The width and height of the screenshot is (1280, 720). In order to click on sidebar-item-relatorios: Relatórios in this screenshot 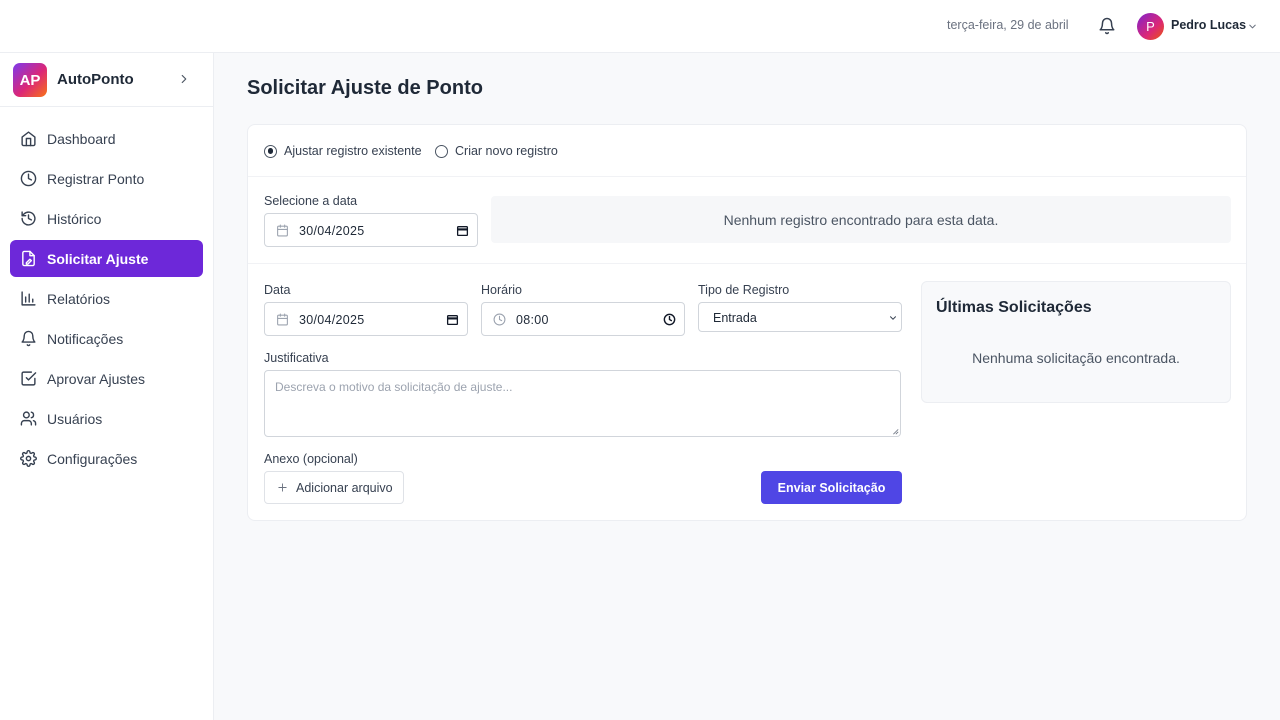, I will do `click(106, 298)`.